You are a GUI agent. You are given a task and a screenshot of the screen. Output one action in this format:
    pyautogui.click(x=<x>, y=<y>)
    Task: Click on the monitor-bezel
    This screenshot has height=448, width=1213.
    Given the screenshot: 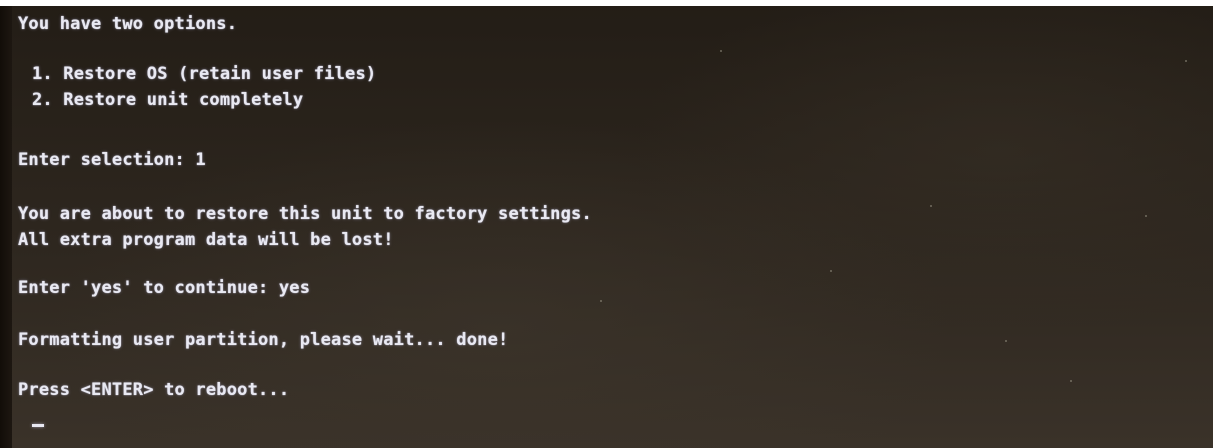 What is the action you would take?
    pyautogui.click(x=6, y=224)
    